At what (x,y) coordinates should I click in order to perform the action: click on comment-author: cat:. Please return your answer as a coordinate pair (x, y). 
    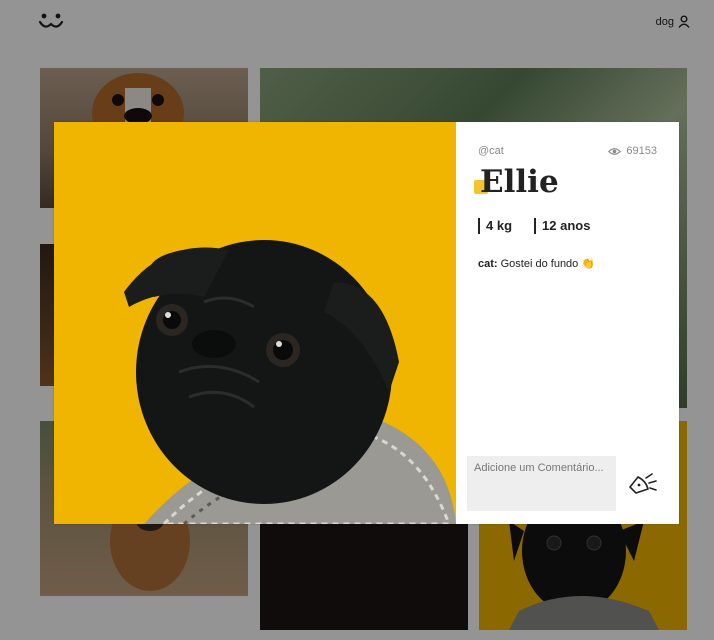
    Looking at the image, I should click on (488, 264).